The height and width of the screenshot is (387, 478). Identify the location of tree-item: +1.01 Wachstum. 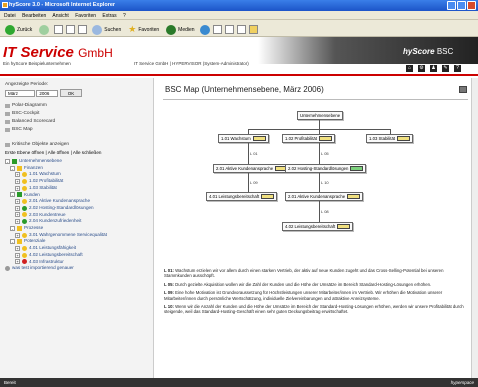
(76, 174).